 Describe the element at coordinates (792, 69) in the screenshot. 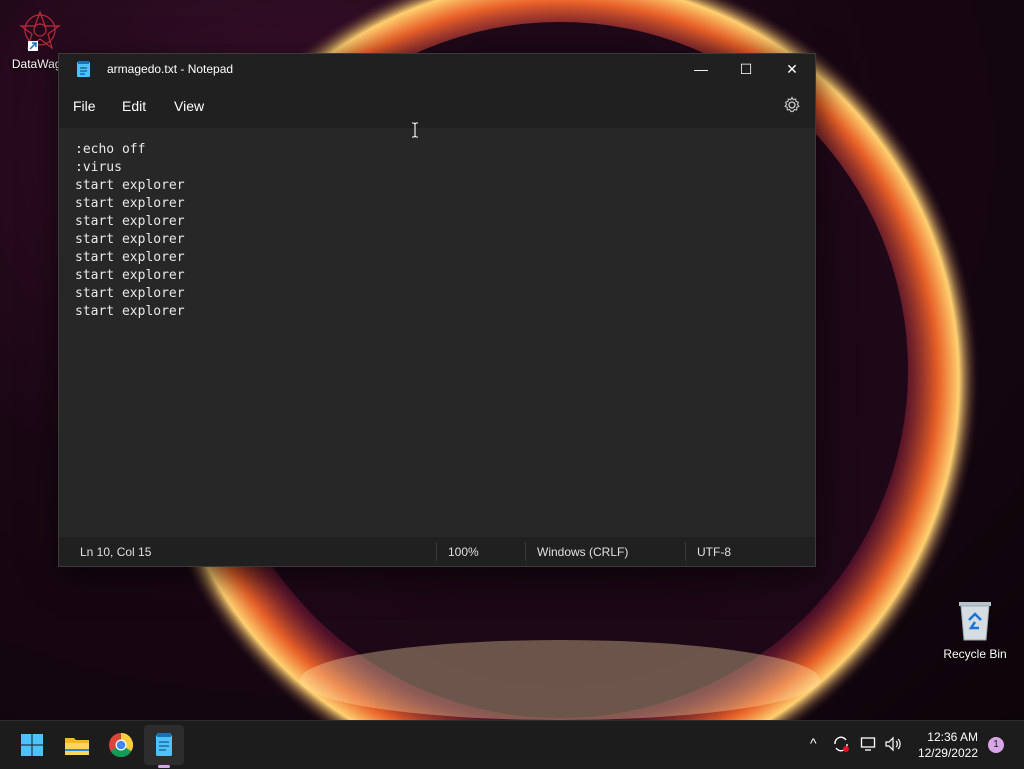

I see `close-button: ✕` at that location.